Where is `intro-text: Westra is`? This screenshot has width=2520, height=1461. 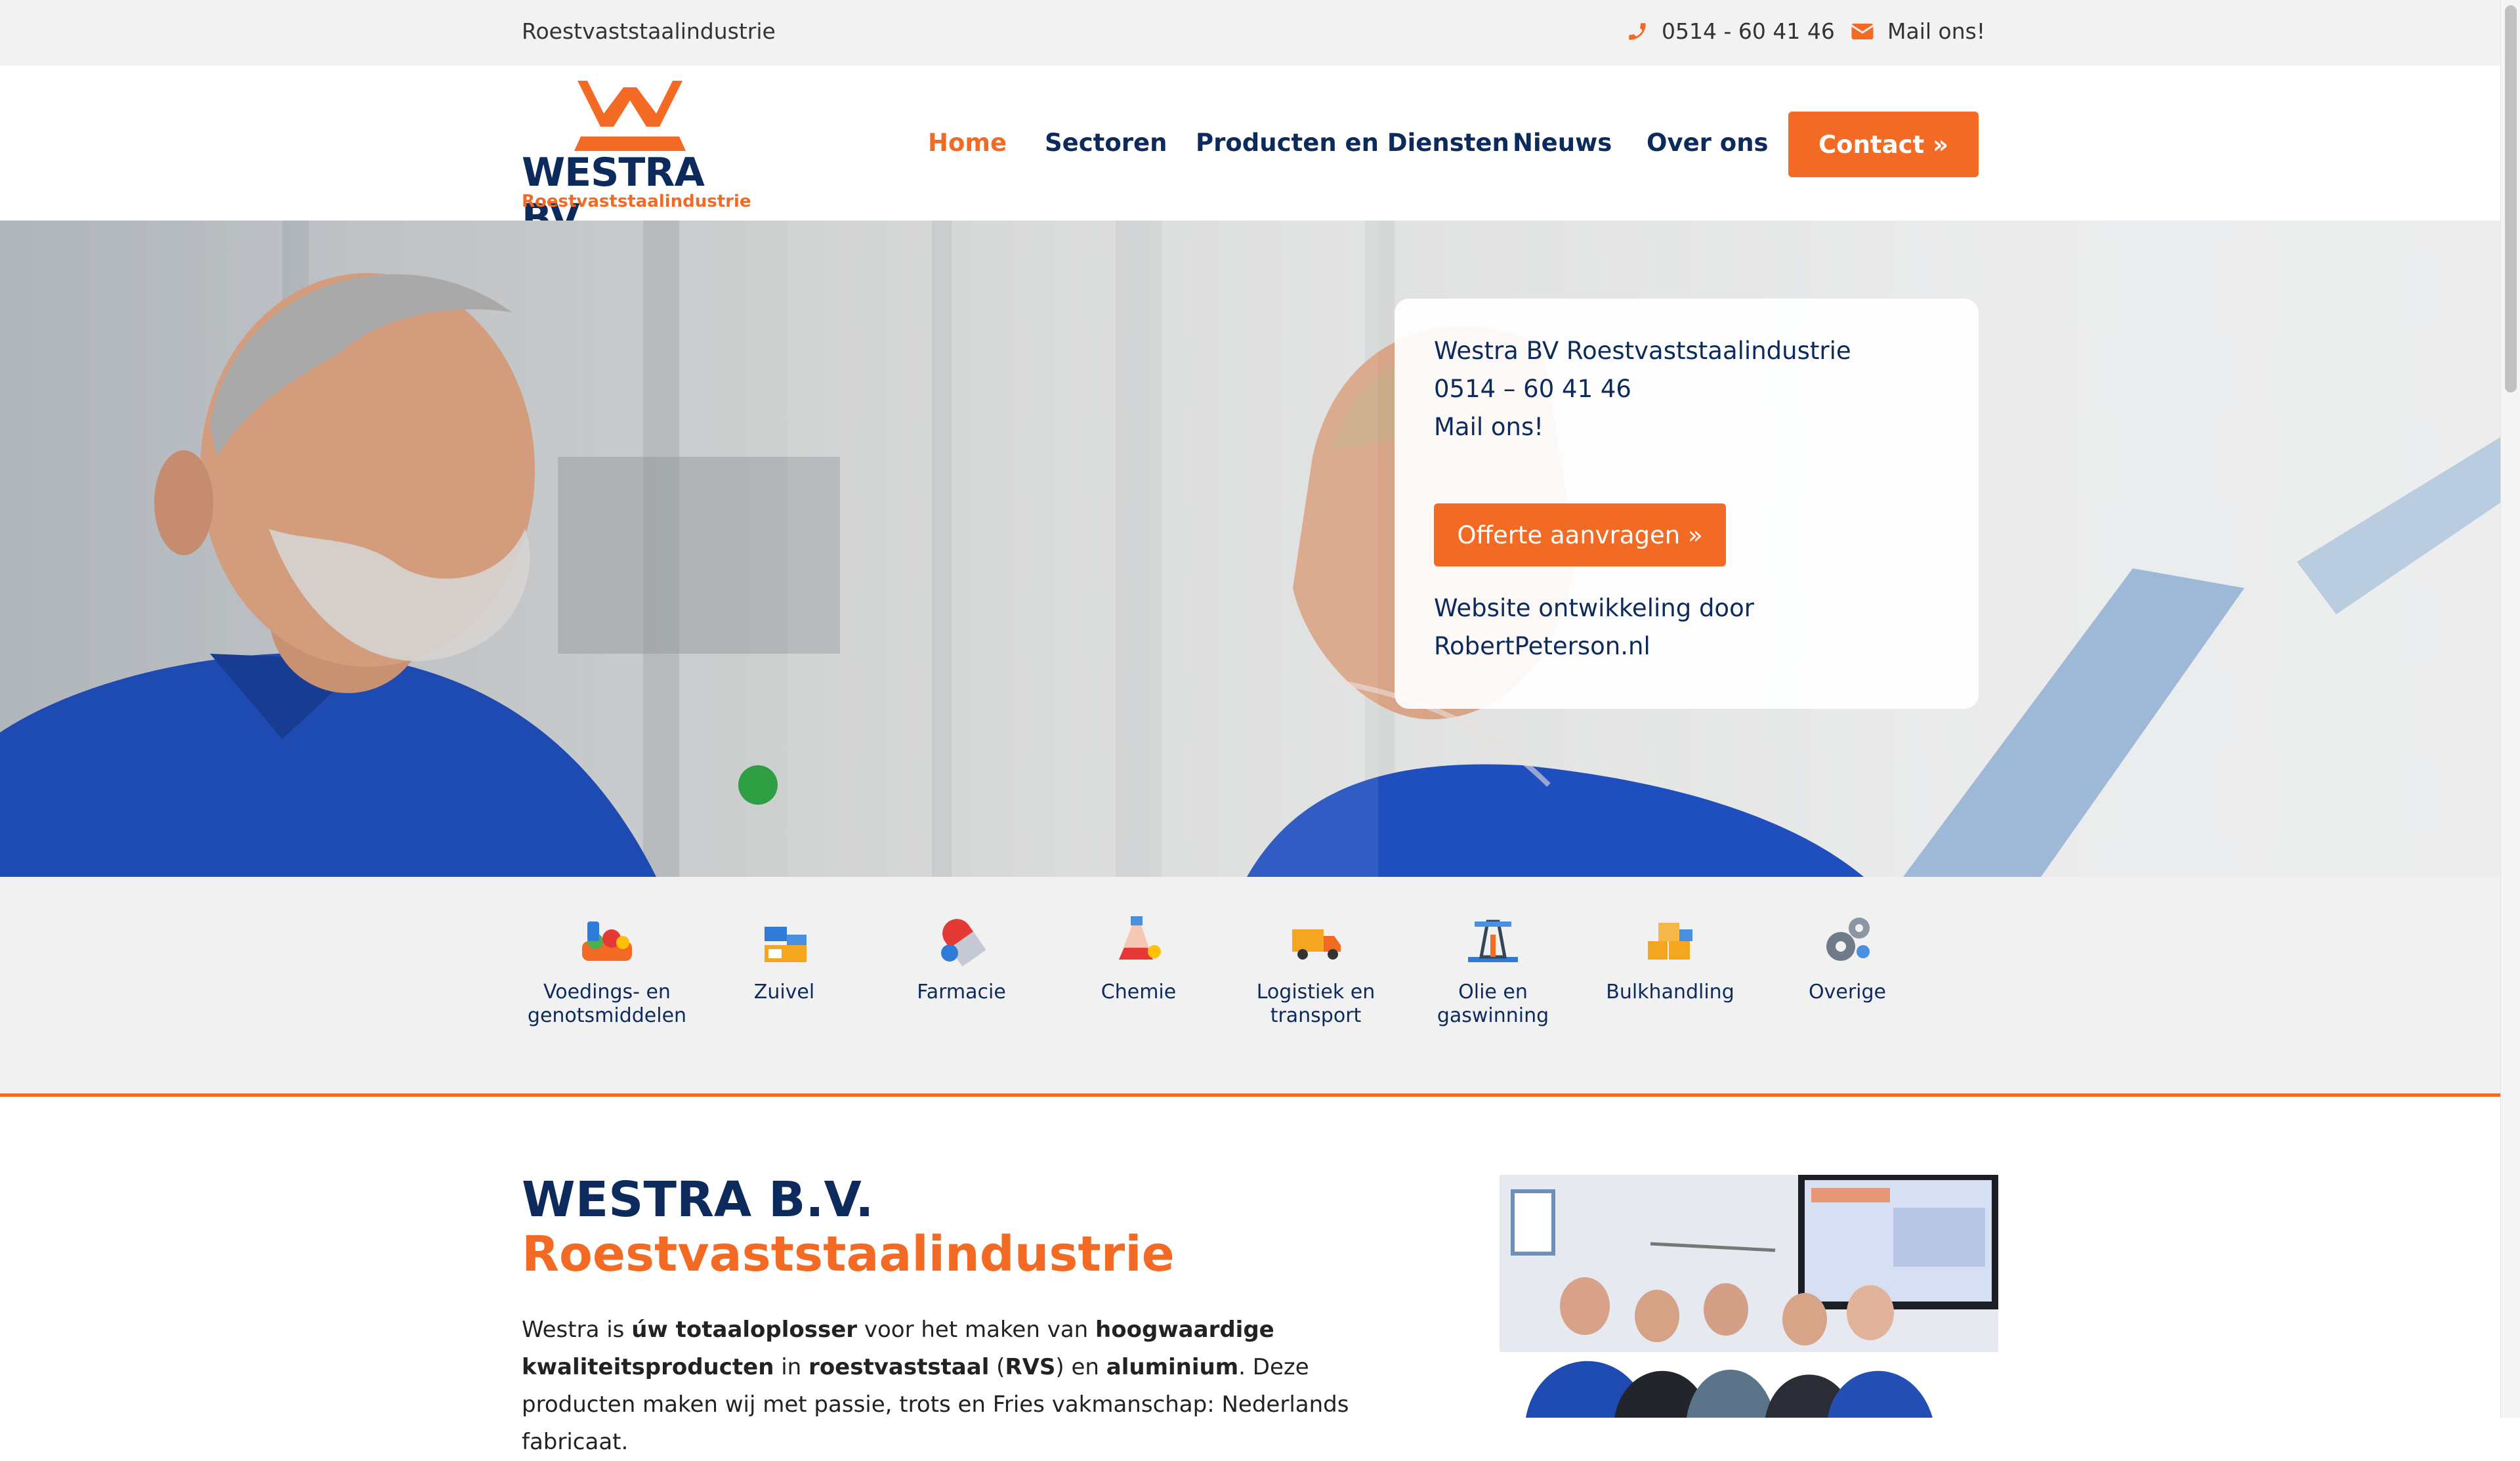 intro-text: Westra is is located at coordinates (577, 1330).